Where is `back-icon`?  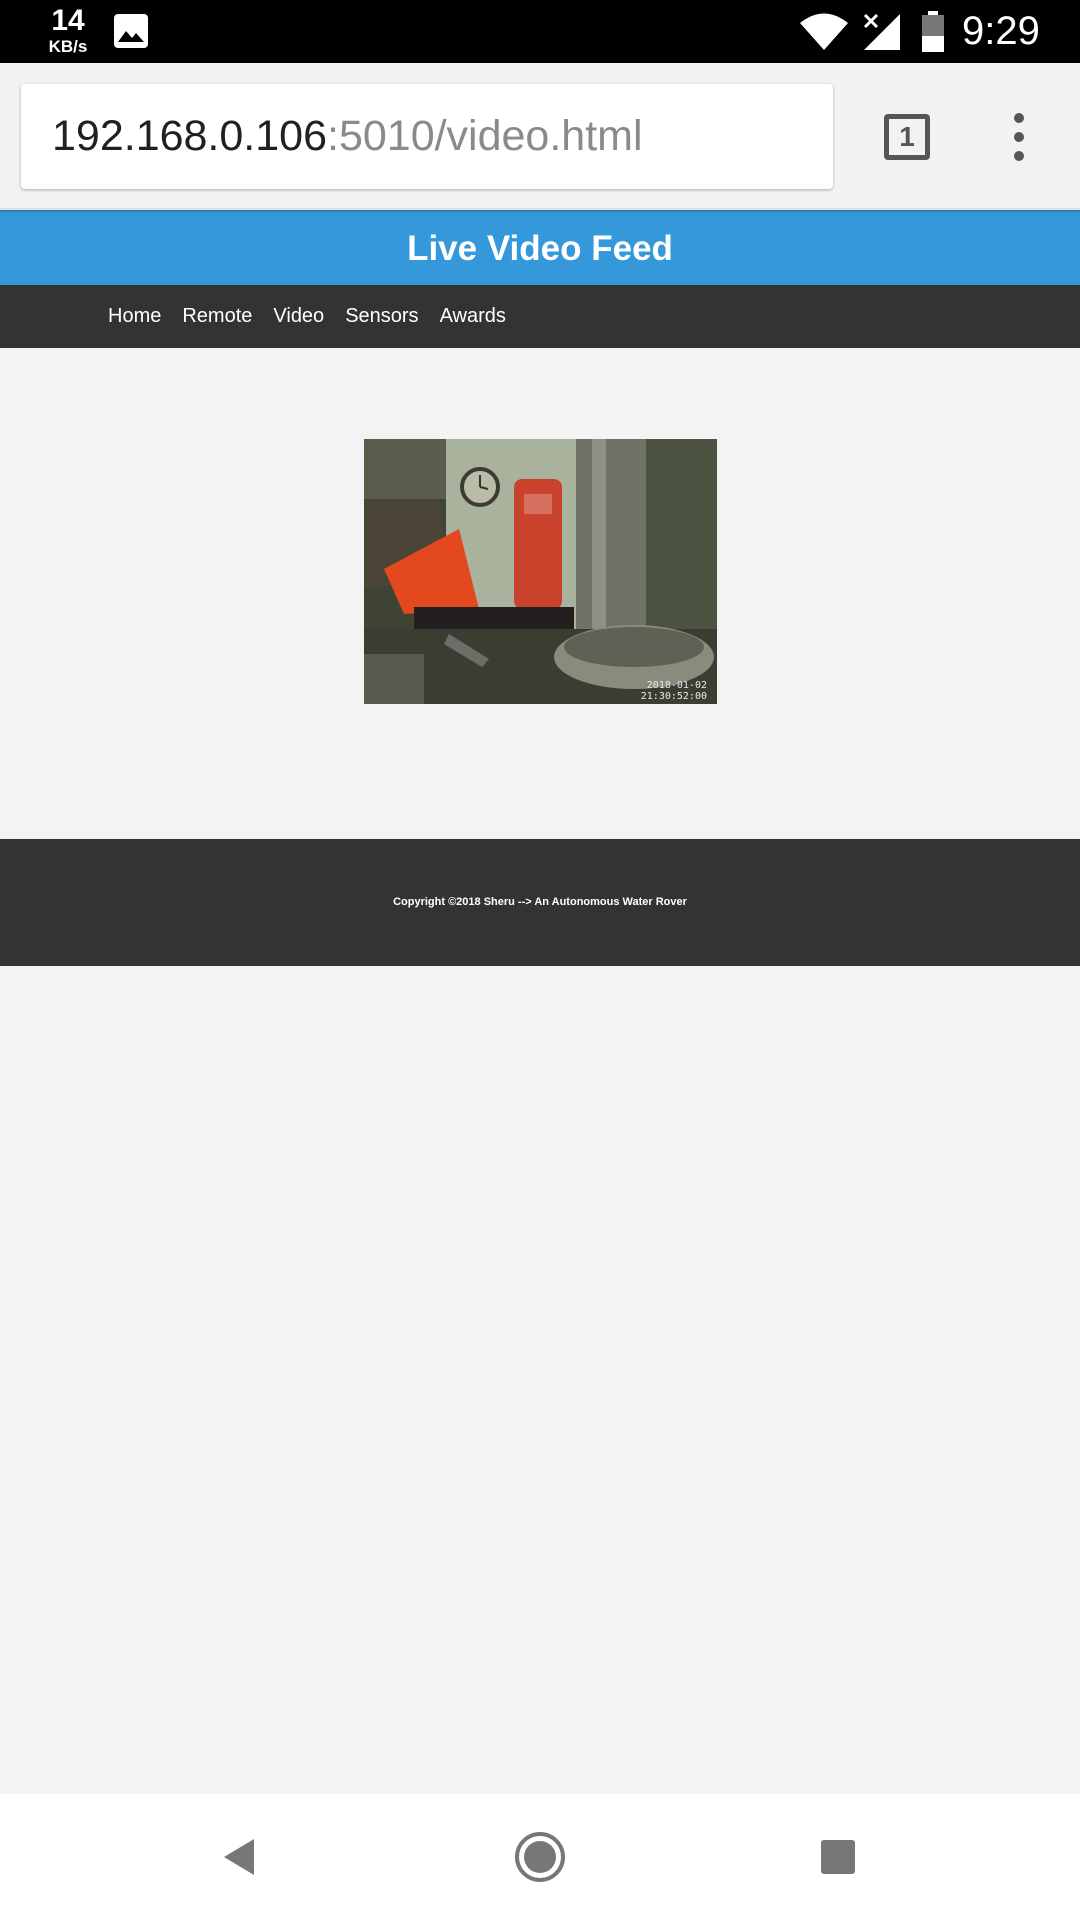 back-icon is located at coordinates (239, 1857).